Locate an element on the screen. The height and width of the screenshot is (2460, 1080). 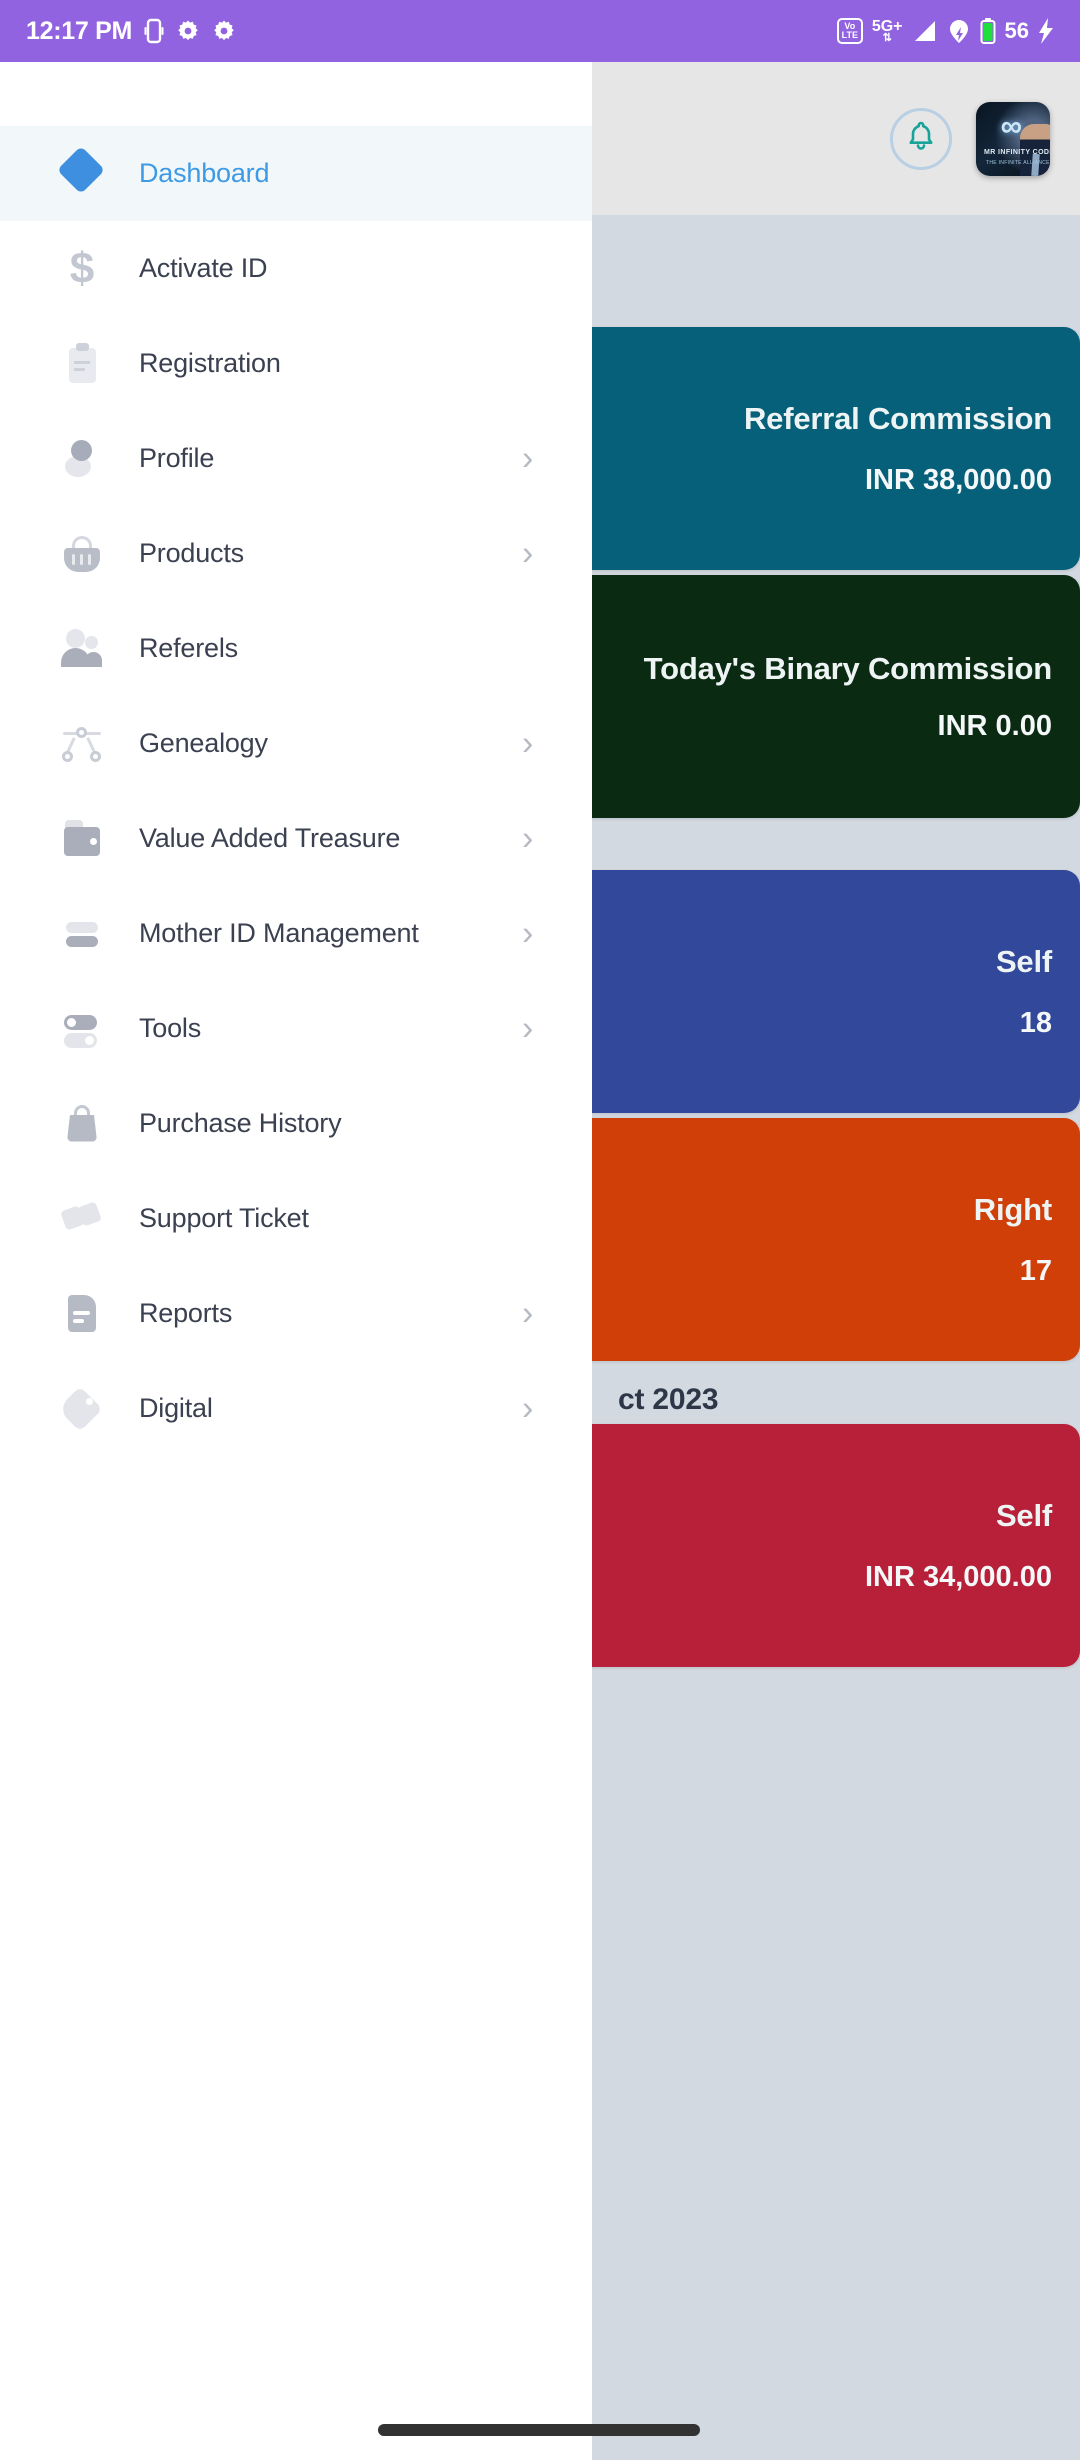
sidebar-item-profile: Profile › is located at coordinates (296, 458).